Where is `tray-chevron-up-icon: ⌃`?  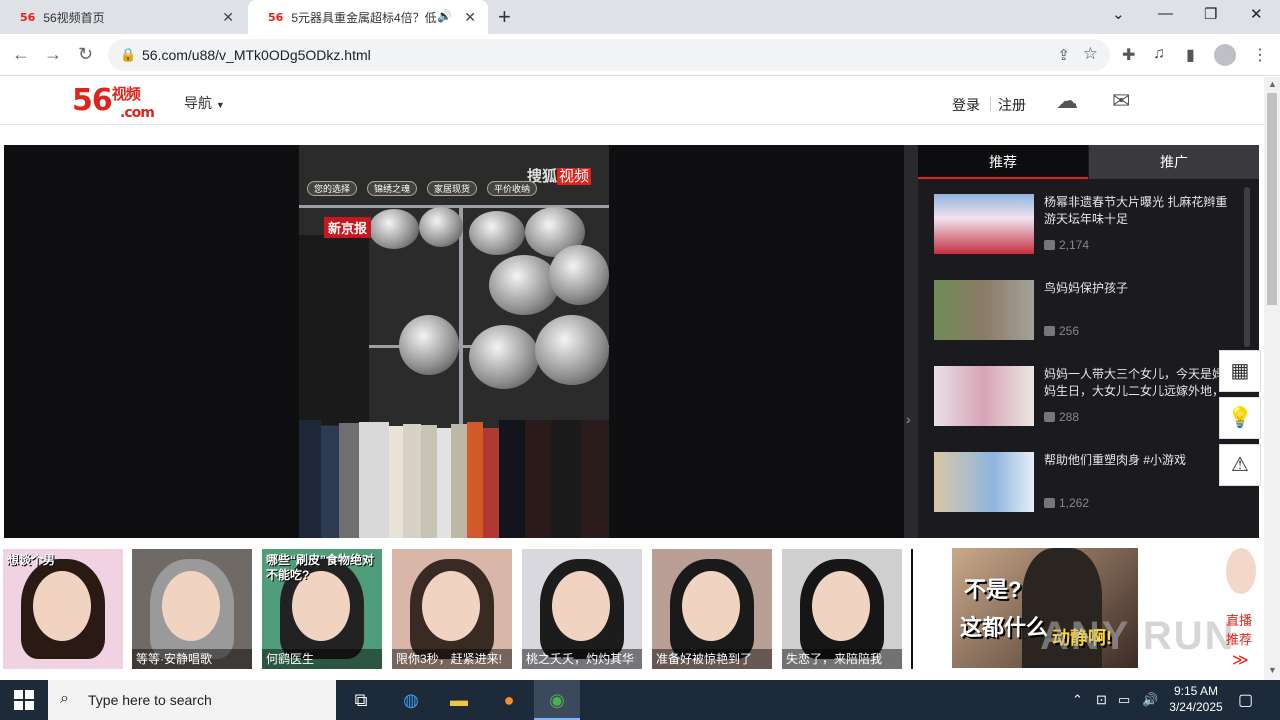 tray-chevron-up-icon: ⌃ is located at coordinates (1077, 700).